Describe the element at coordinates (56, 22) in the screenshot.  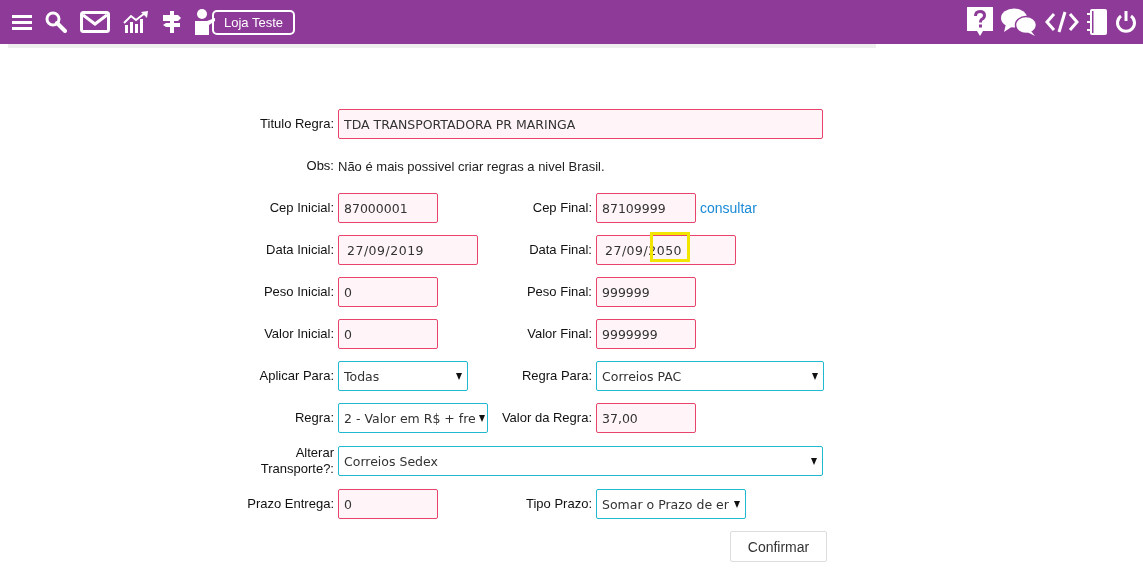
I see `search-icon` at that location.